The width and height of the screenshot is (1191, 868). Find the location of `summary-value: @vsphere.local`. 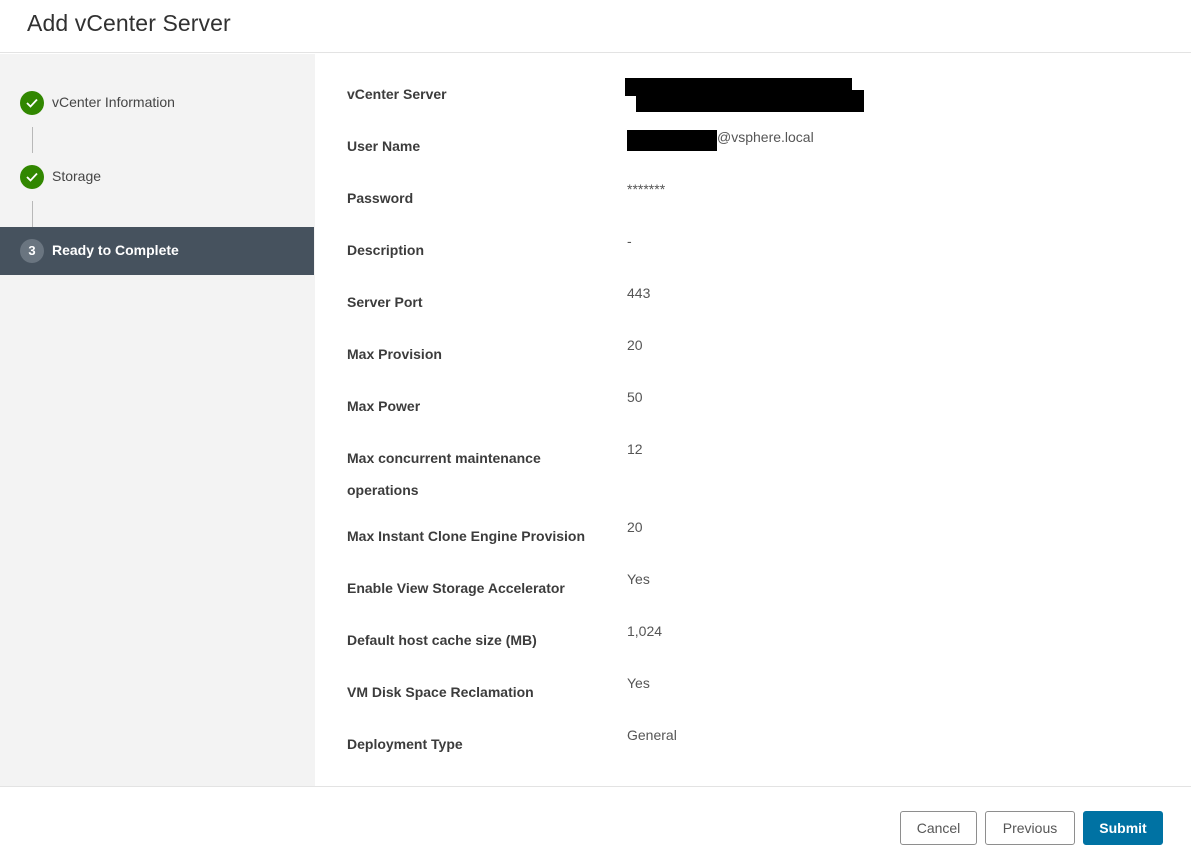

summary-value: @vsphere.local is located at coordinates (765, 137).